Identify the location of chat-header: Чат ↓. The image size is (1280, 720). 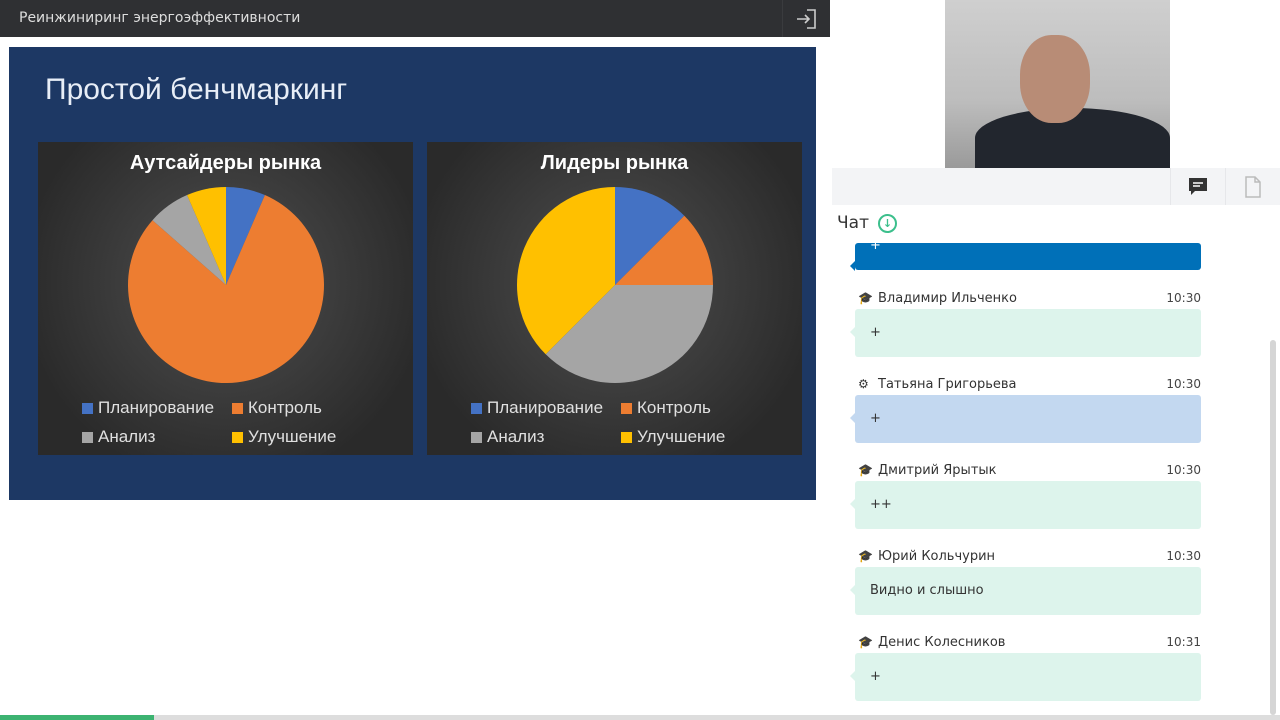
(867, 223).